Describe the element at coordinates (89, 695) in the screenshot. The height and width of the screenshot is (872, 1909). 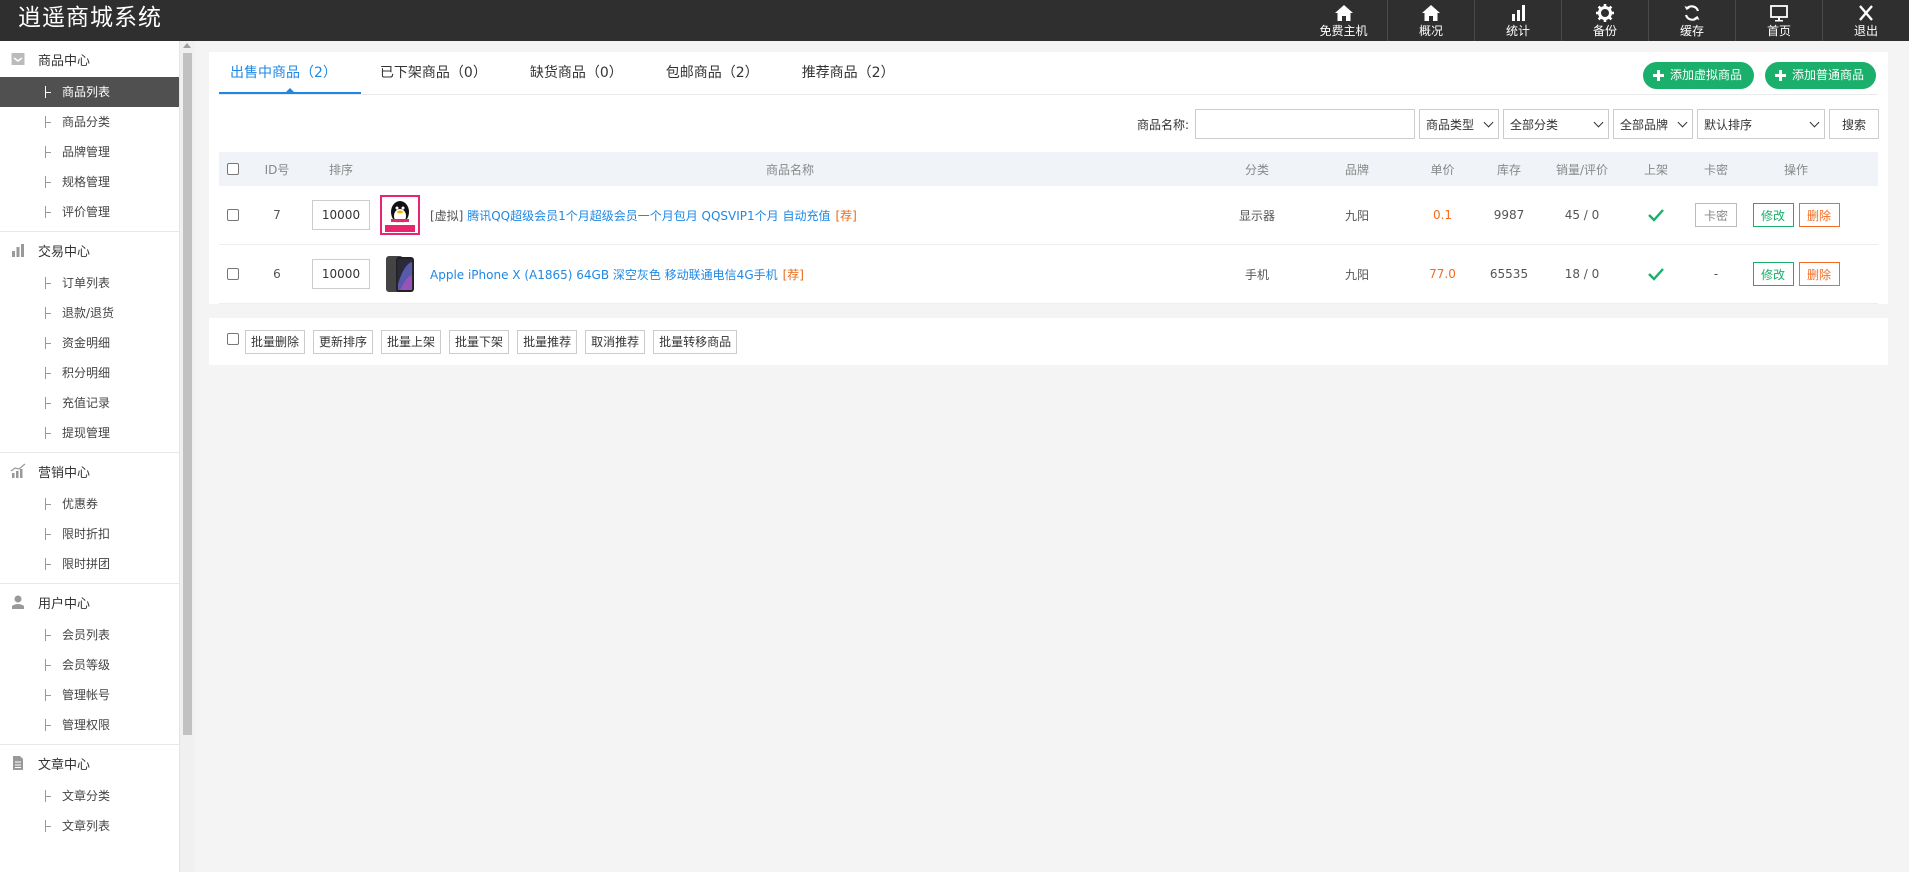
I see `sidebar-item-admins: 管理帐号` at that location.